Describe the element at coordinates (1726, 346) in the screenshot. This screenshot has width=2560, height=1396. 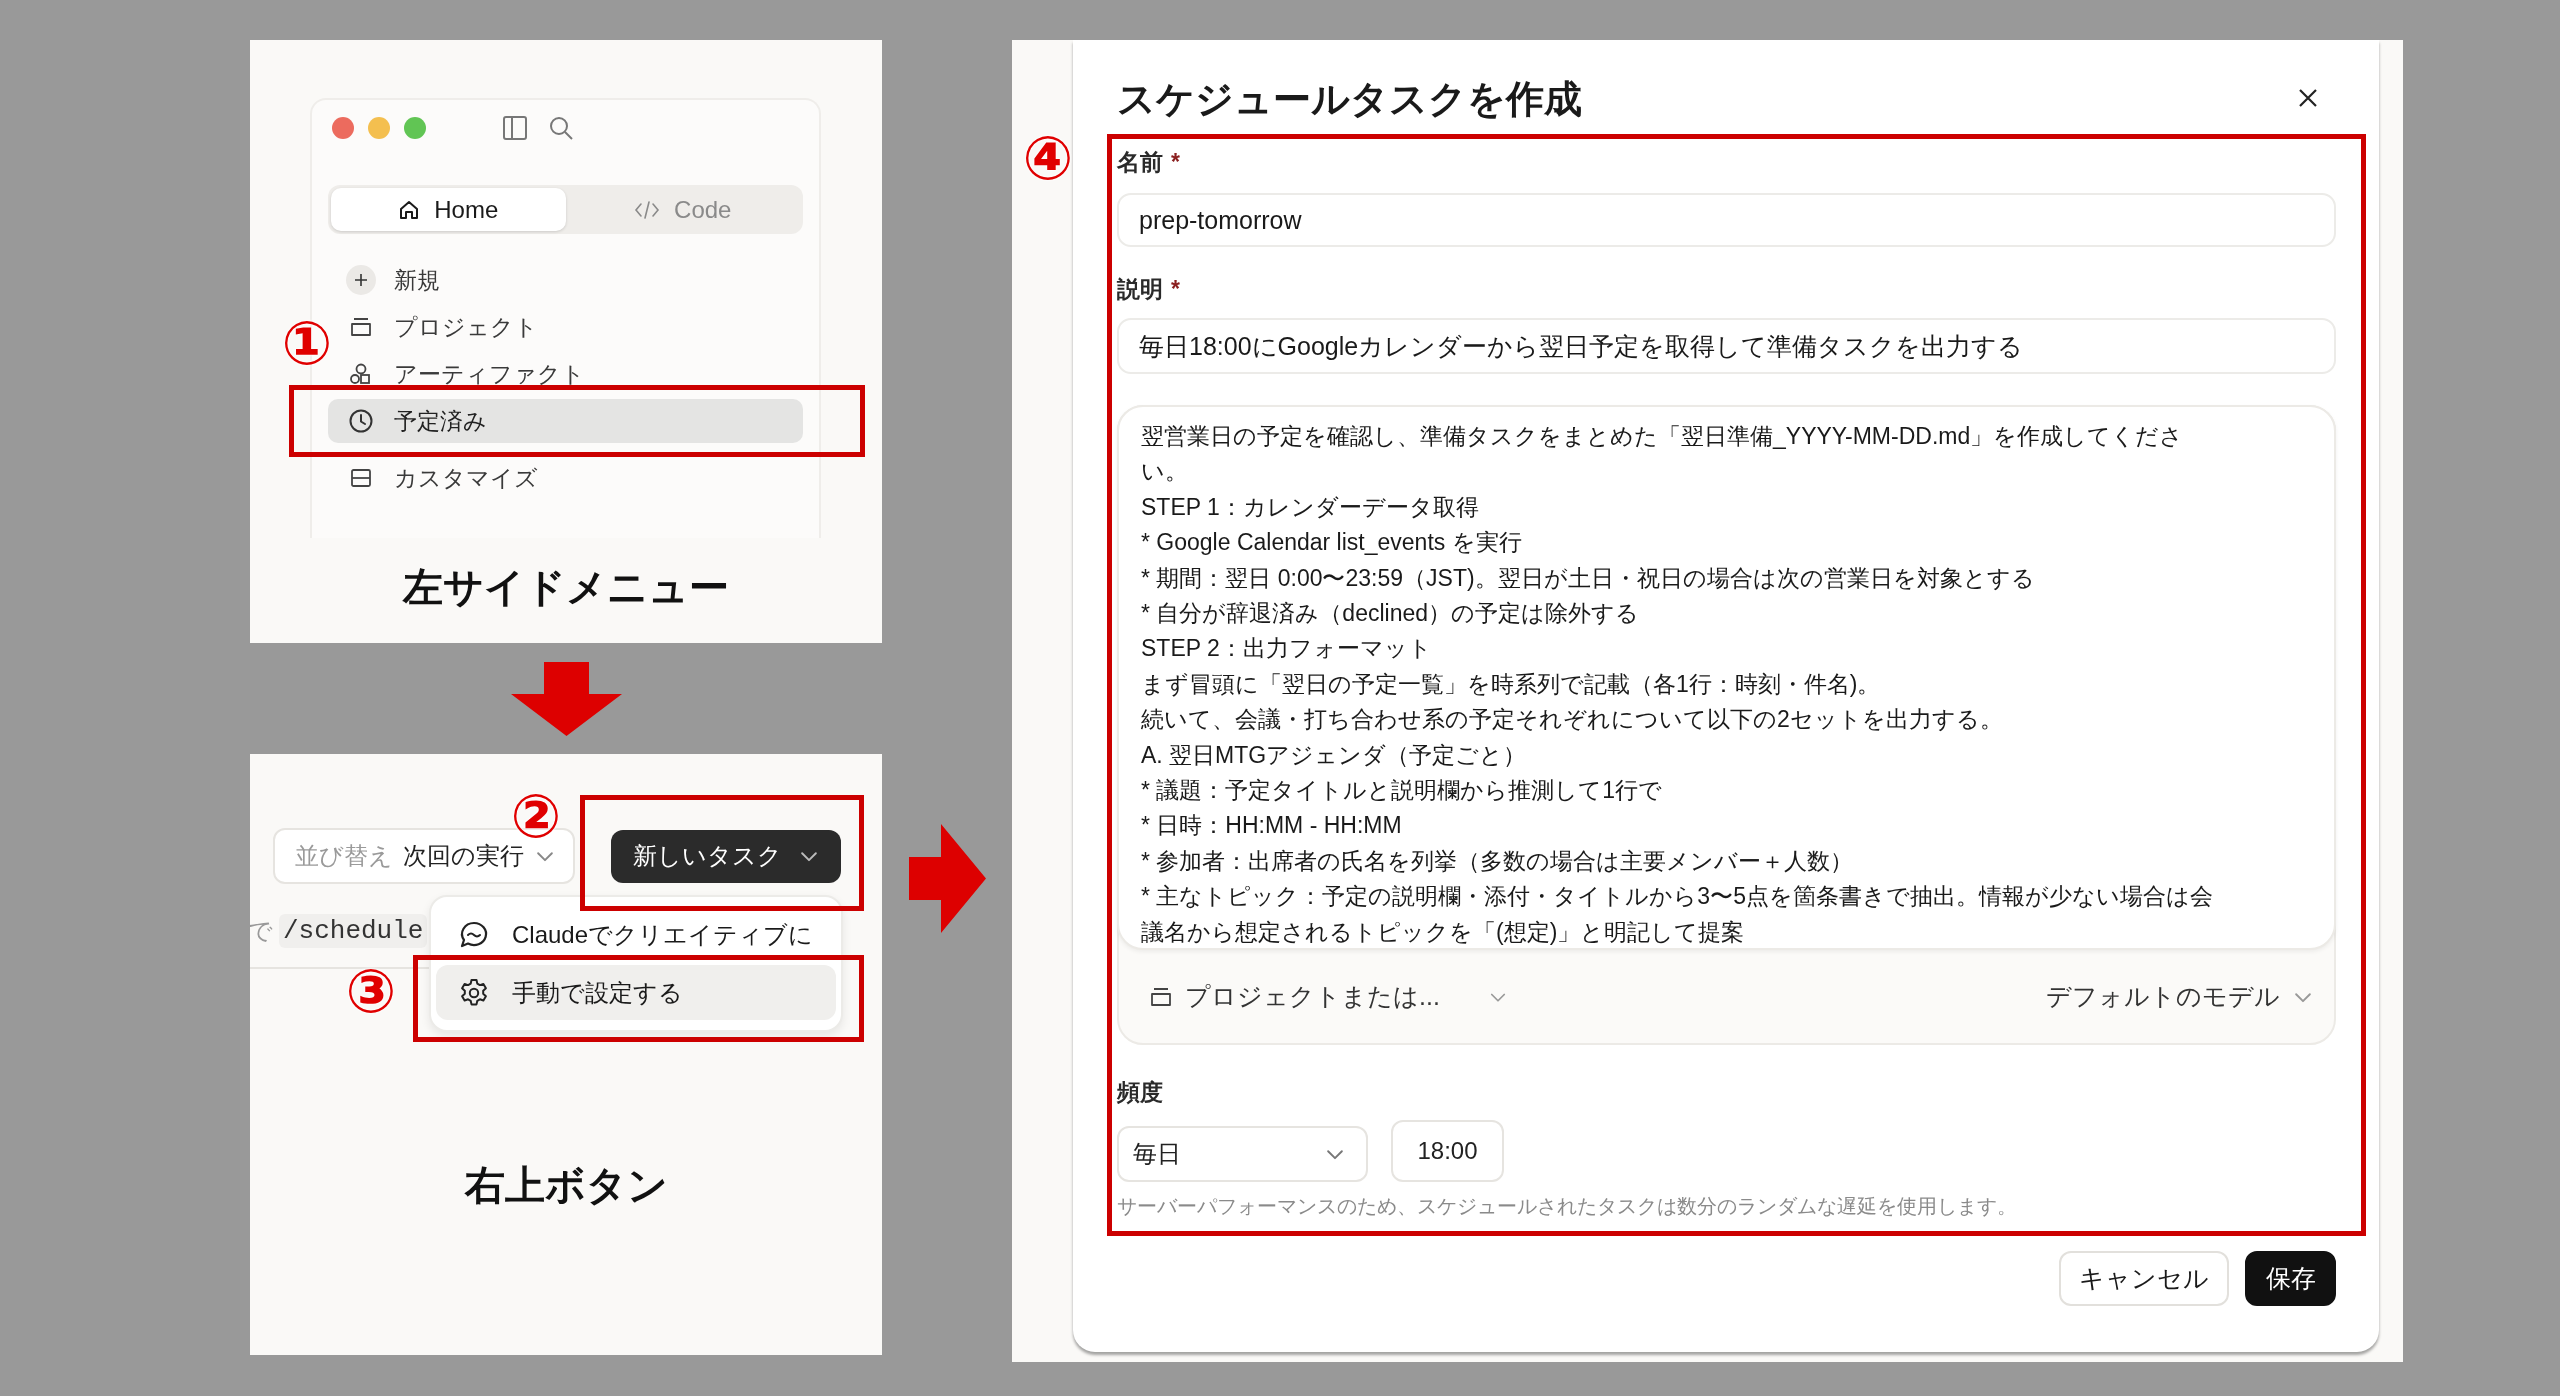
I see `text-field: 毎日18:00にGoogleカレンダーから翌日予定を取得して準備タスクを出力する` at that location.